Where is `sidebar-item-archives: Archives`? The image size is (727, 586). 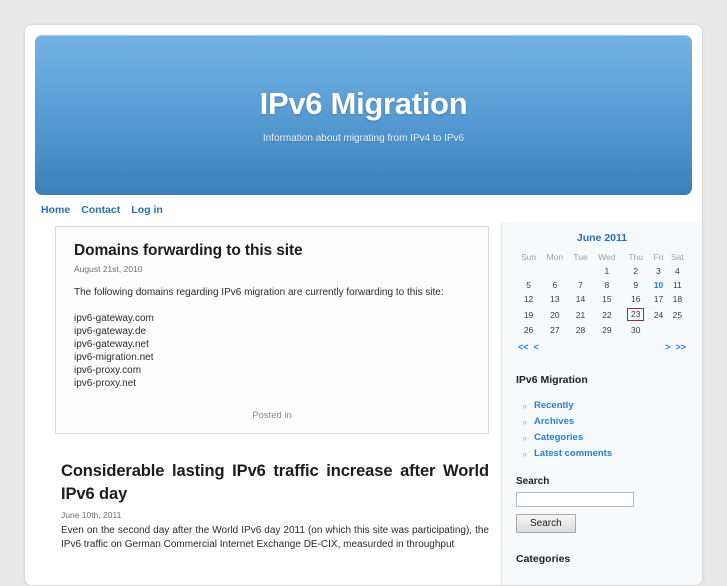
sidebar-item-archives: Archives is located at coordinates (605, 422).